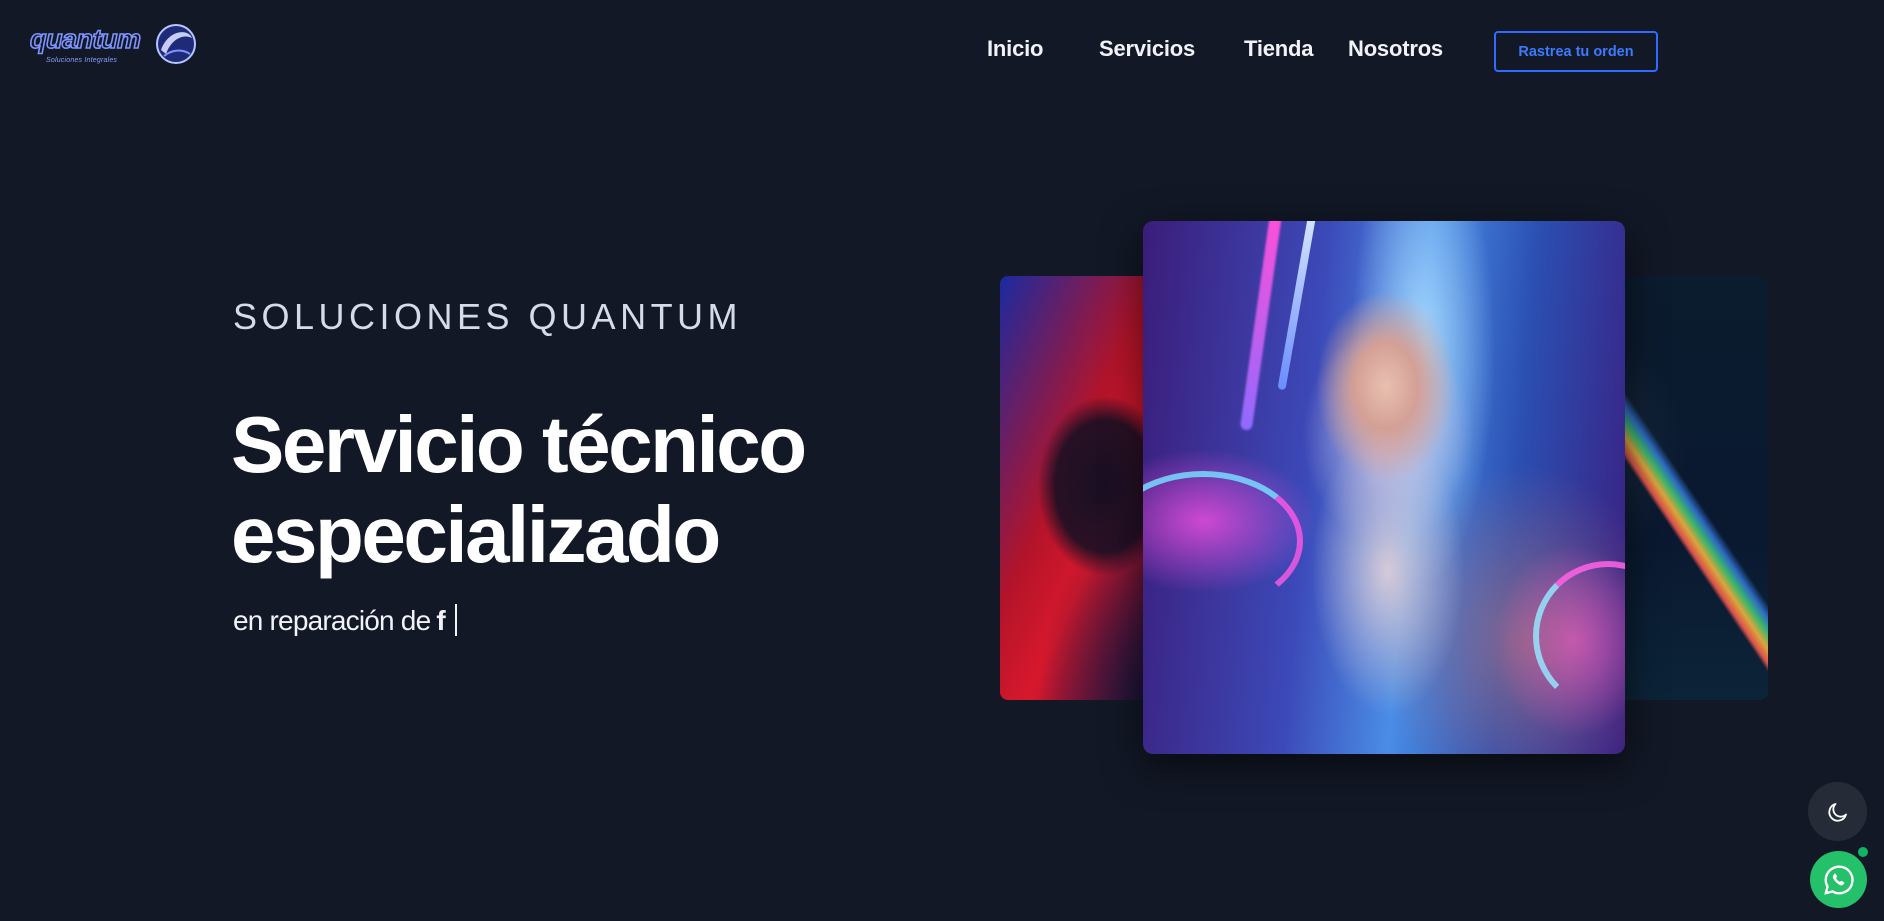 The height and width of the screenshot is (921, 1884). I want to click on track-order-button: Rastrea tu orden, so click(1576, 51).